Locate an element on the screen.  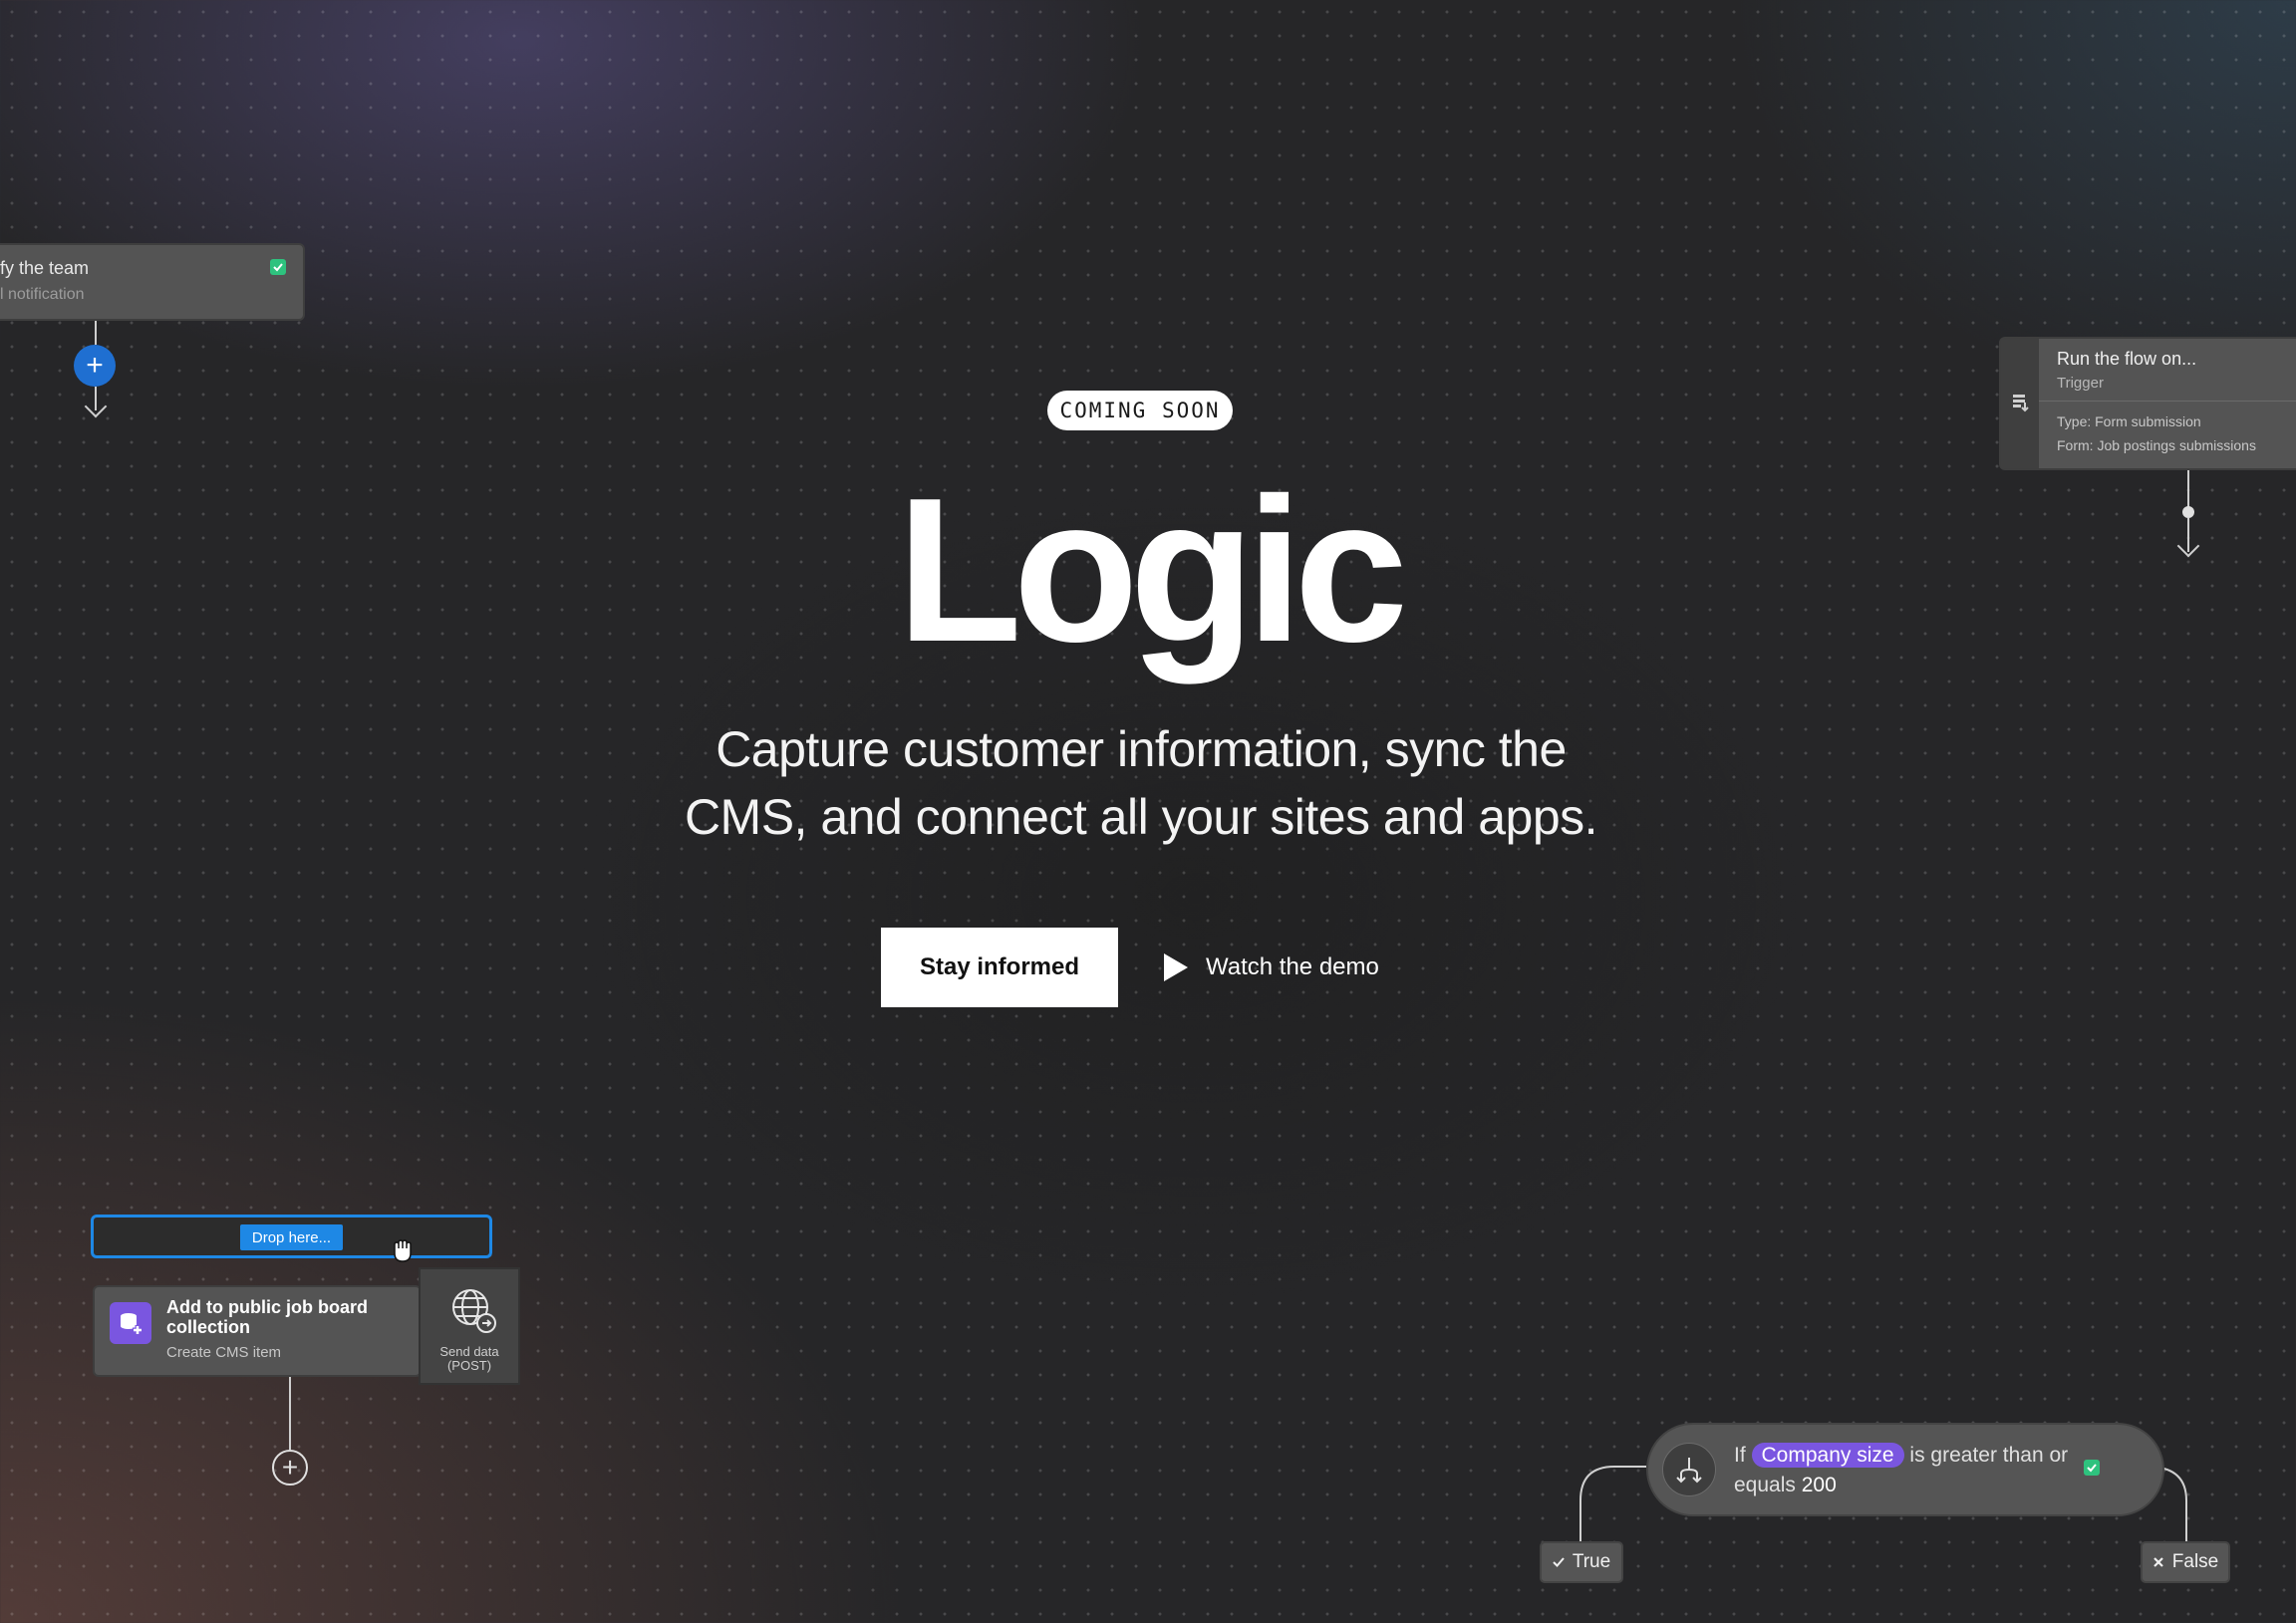
stay-informed-button: Stay informed is located at coordinates (999, 967).